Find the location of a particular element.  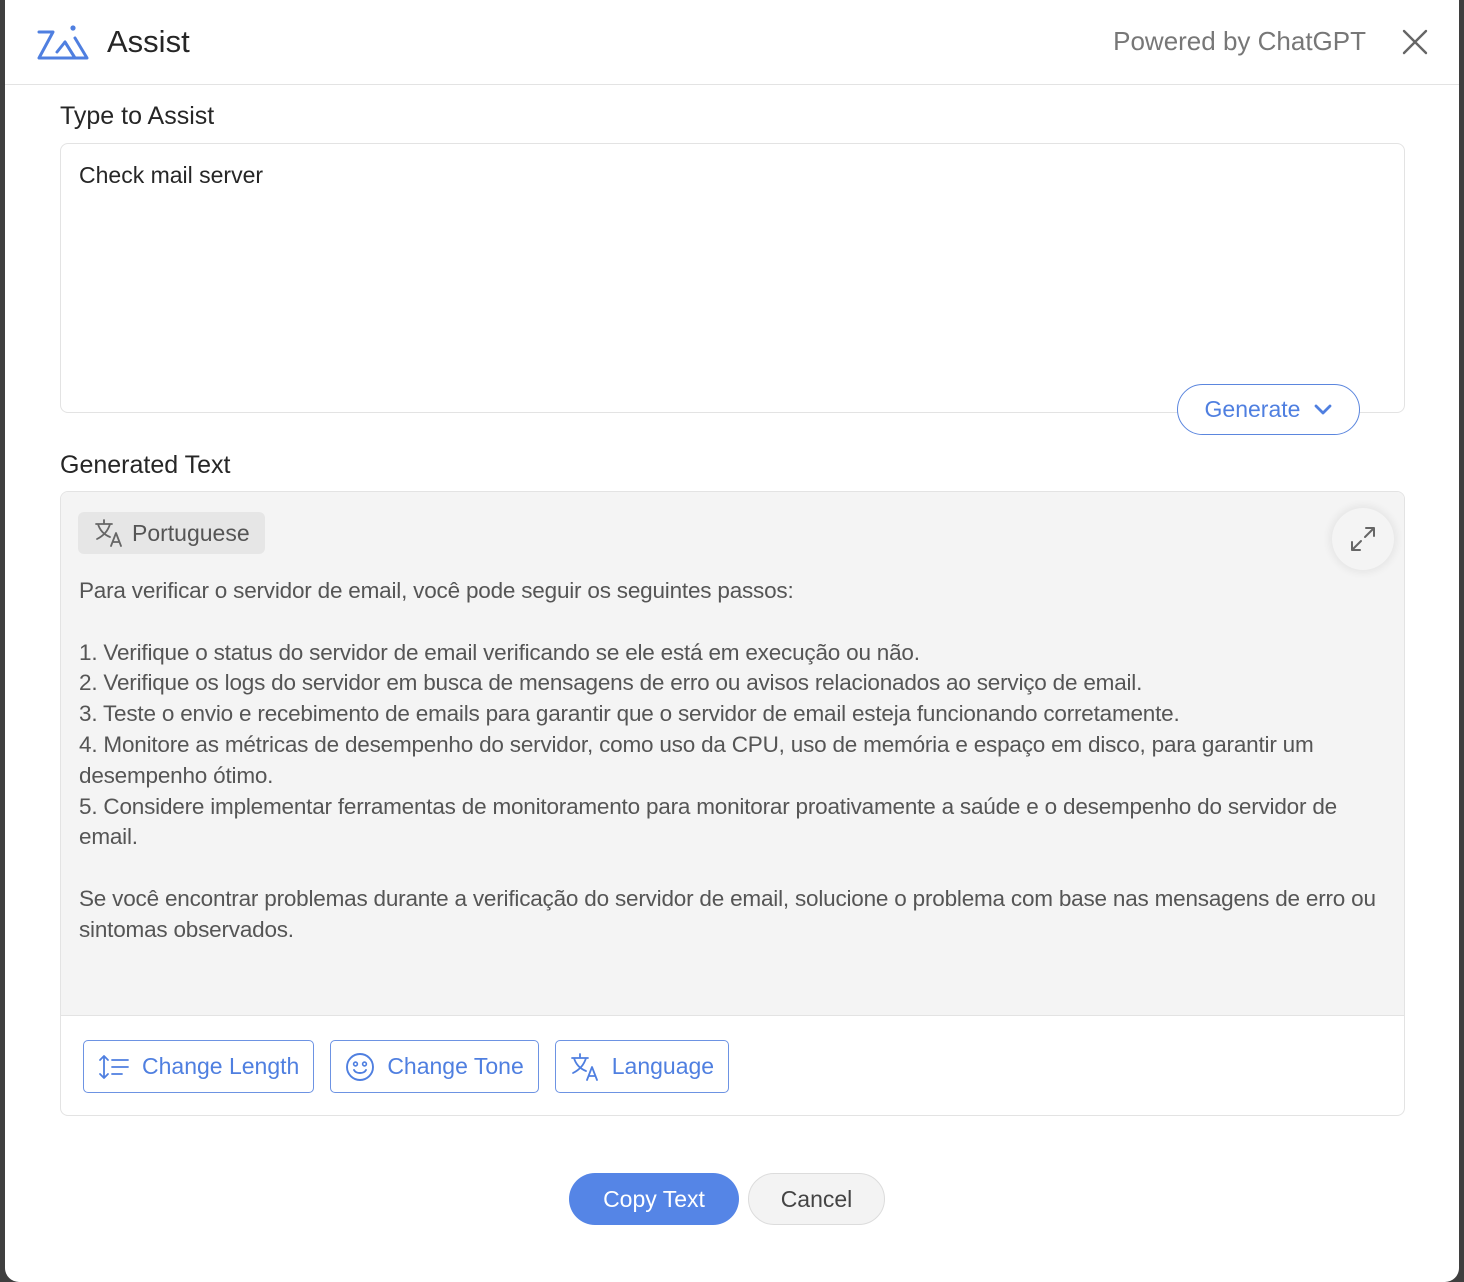

expand-button is located at coordinates (1363, 539).